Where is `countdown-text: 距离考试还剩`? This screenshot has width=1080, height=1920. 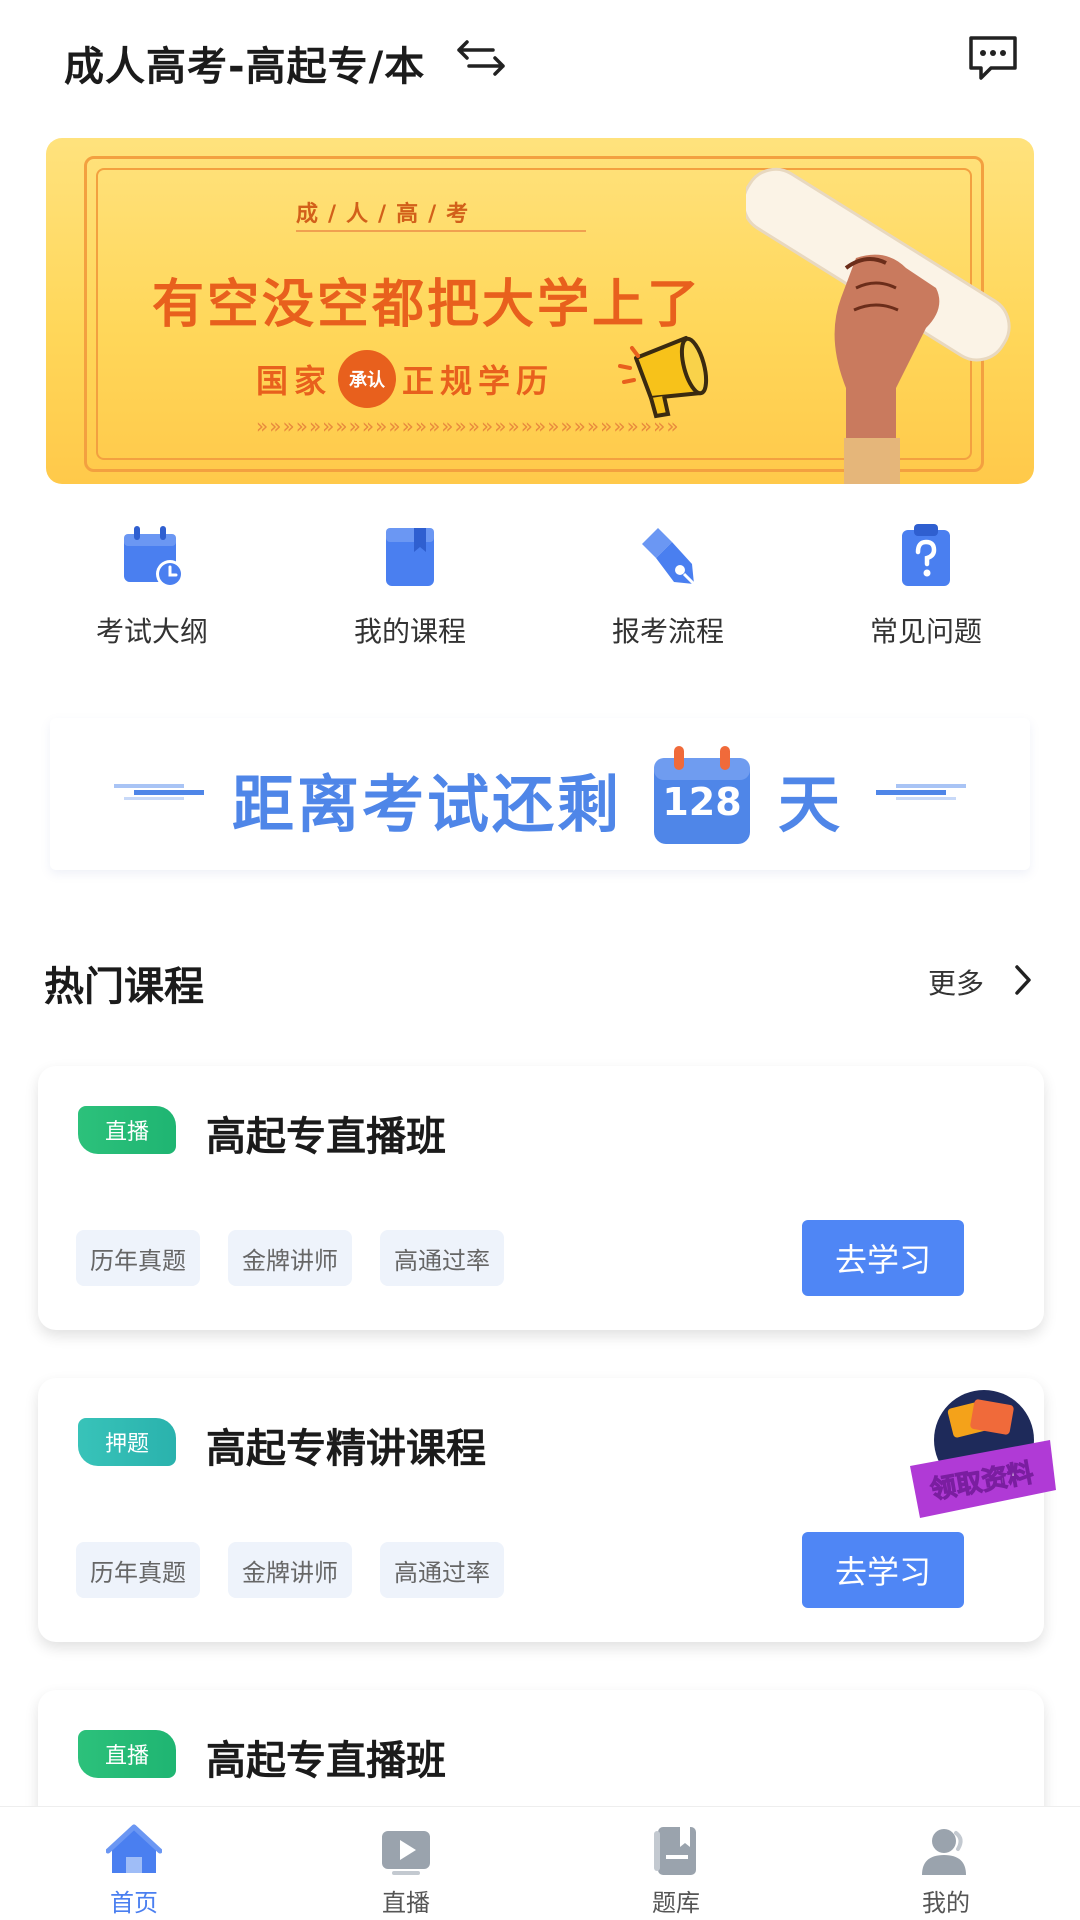
countdown-text: 距离考试还剩 is located at coordinates (427, 804).